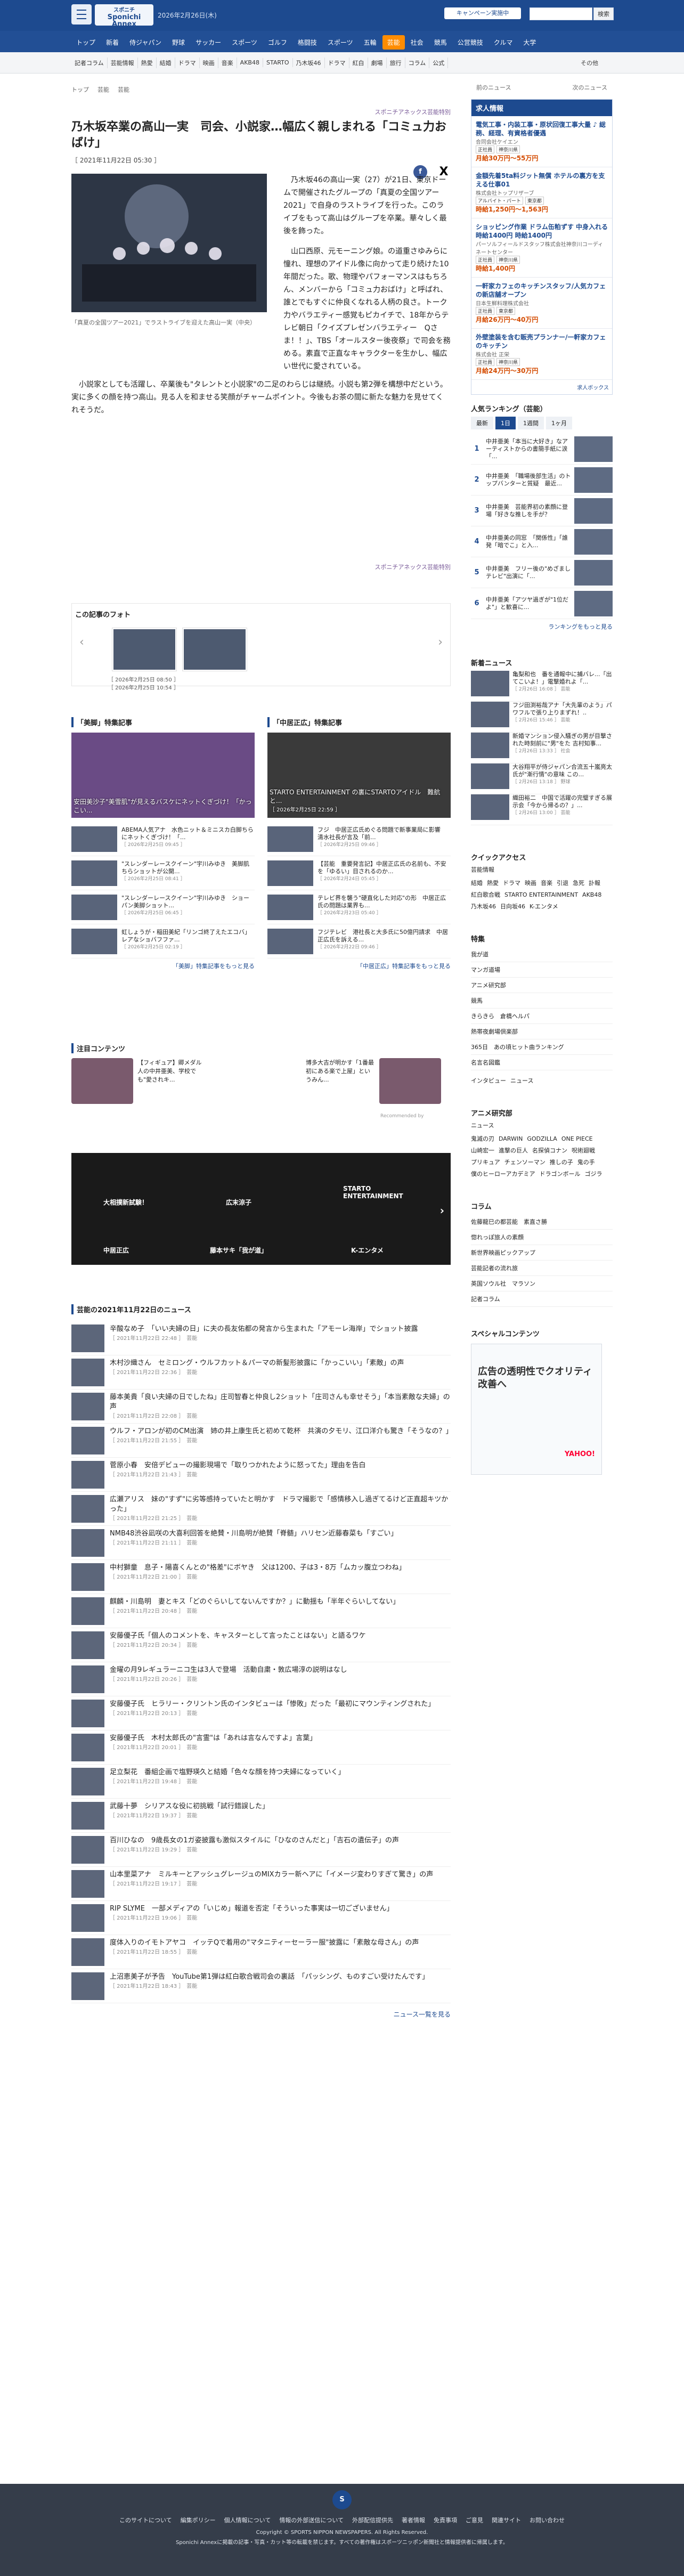 The height and width of the screenshot is (2576, 684). I want to click on quick-link: AKB48, so click(591, 894).